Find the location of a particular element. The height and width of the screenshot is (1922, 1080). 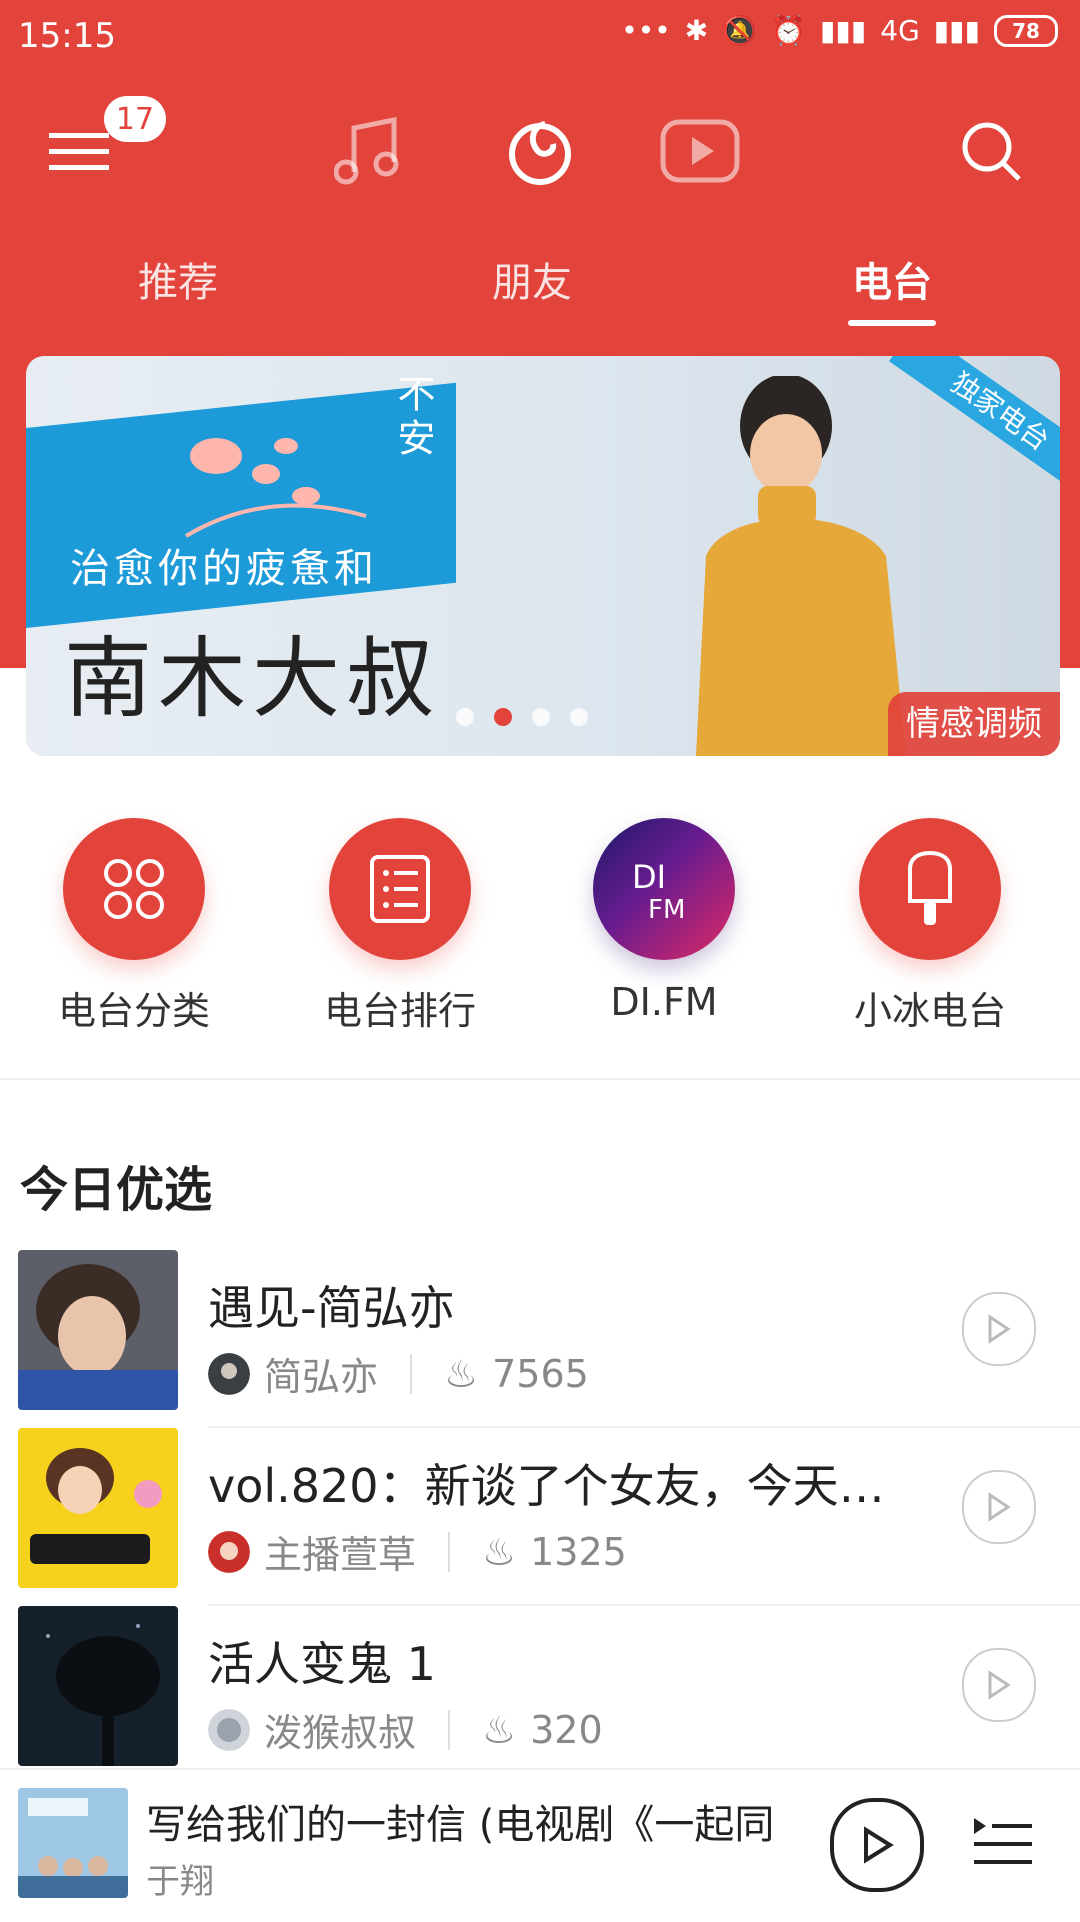

menu-icon is located at coordinates (79, 151).